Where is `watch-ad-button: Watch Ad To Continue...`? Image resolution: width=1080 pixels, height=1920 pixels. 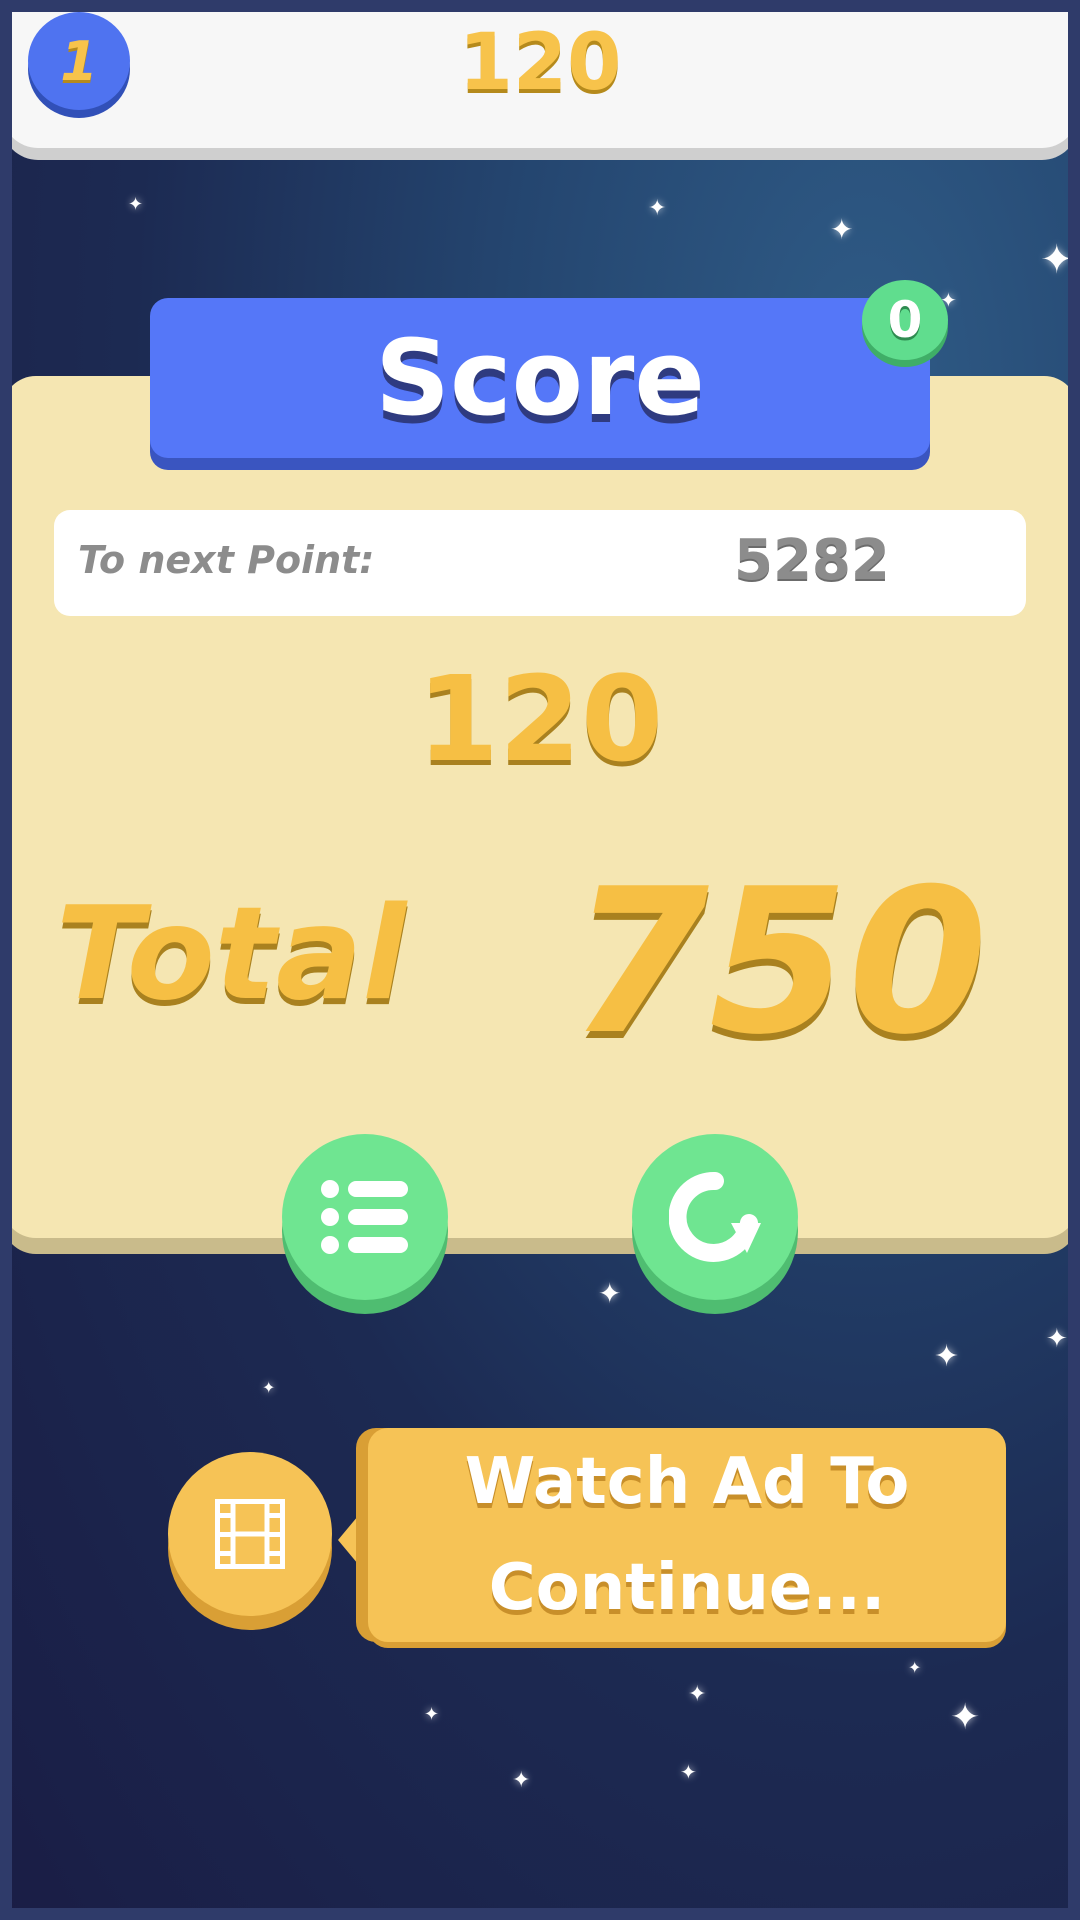
watch-ad-button: Watch Ad To Continue... is located at coordinates (687, 1535).